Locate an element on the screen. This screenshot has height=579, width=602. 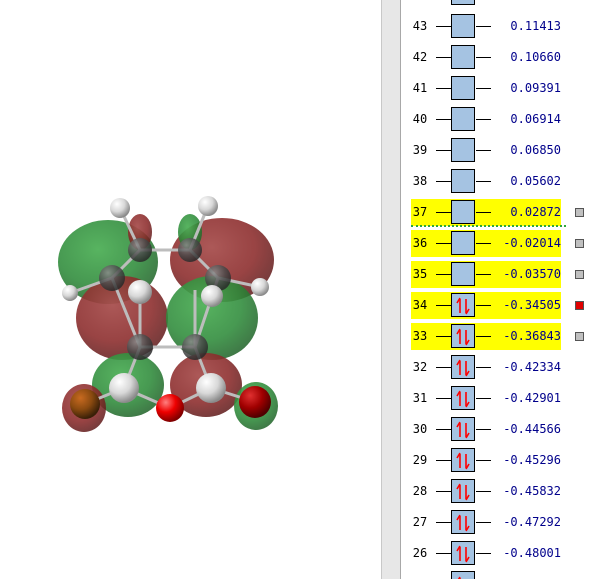
orbital-row: 37 0.02872 is located at coordinates (501, 212).